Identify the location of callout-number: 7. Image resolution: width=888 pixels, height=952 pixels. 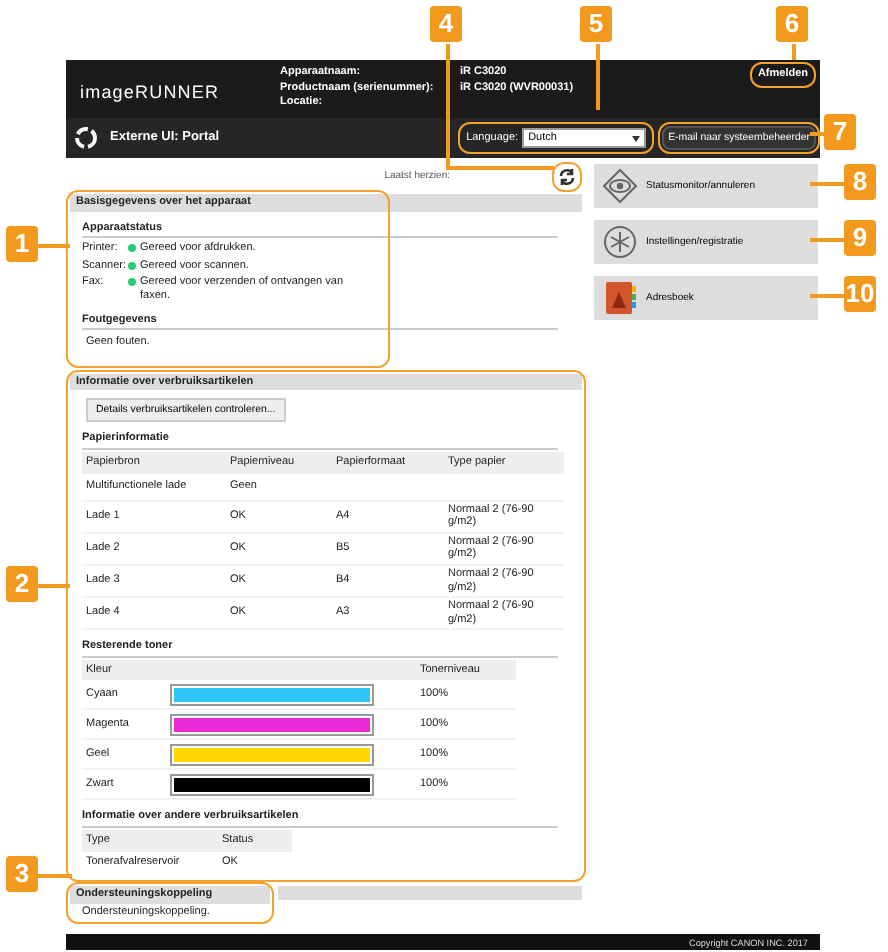
(840, 132).